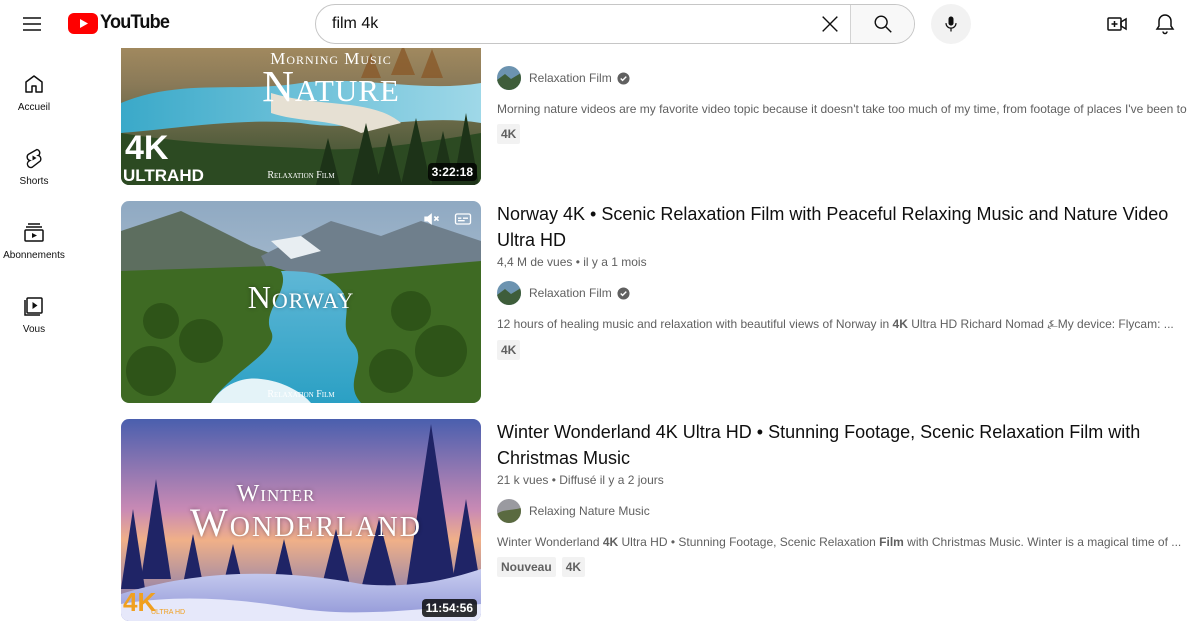 This screenshot has height=623, width=1188. What do you see at coordinates (449, 608) in the screenshot?
I see `video-duration: 11:54:56` at bounding box center [449, 608].